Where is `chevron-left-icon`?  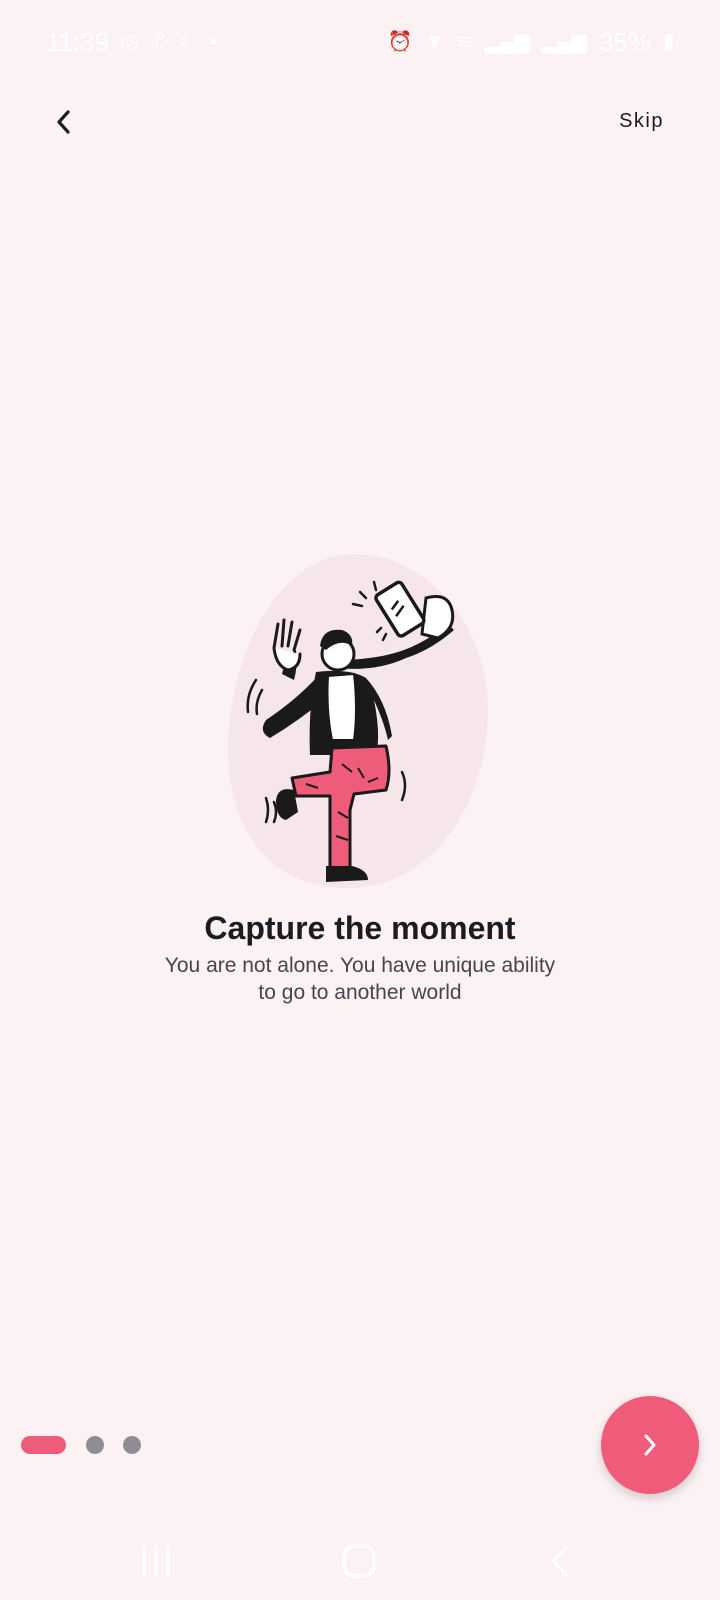 chevron-left-icon is located at coordinates (63, 122).